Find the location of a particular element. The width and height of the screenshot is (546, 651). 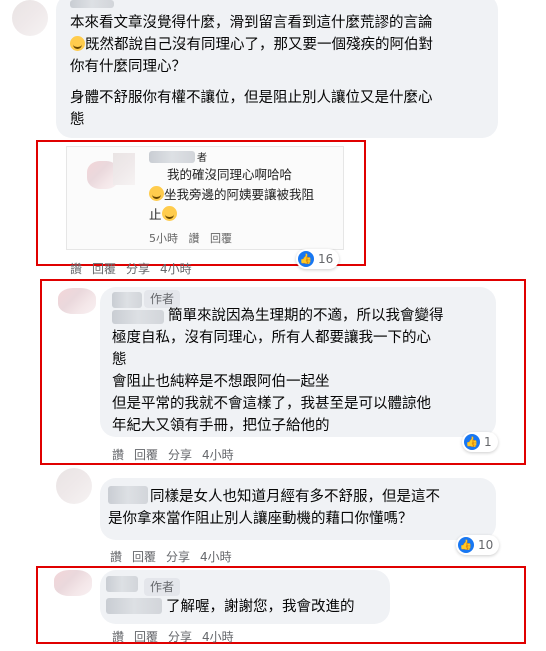

smirk-emoji-icon is located at coordinates (77, 43).